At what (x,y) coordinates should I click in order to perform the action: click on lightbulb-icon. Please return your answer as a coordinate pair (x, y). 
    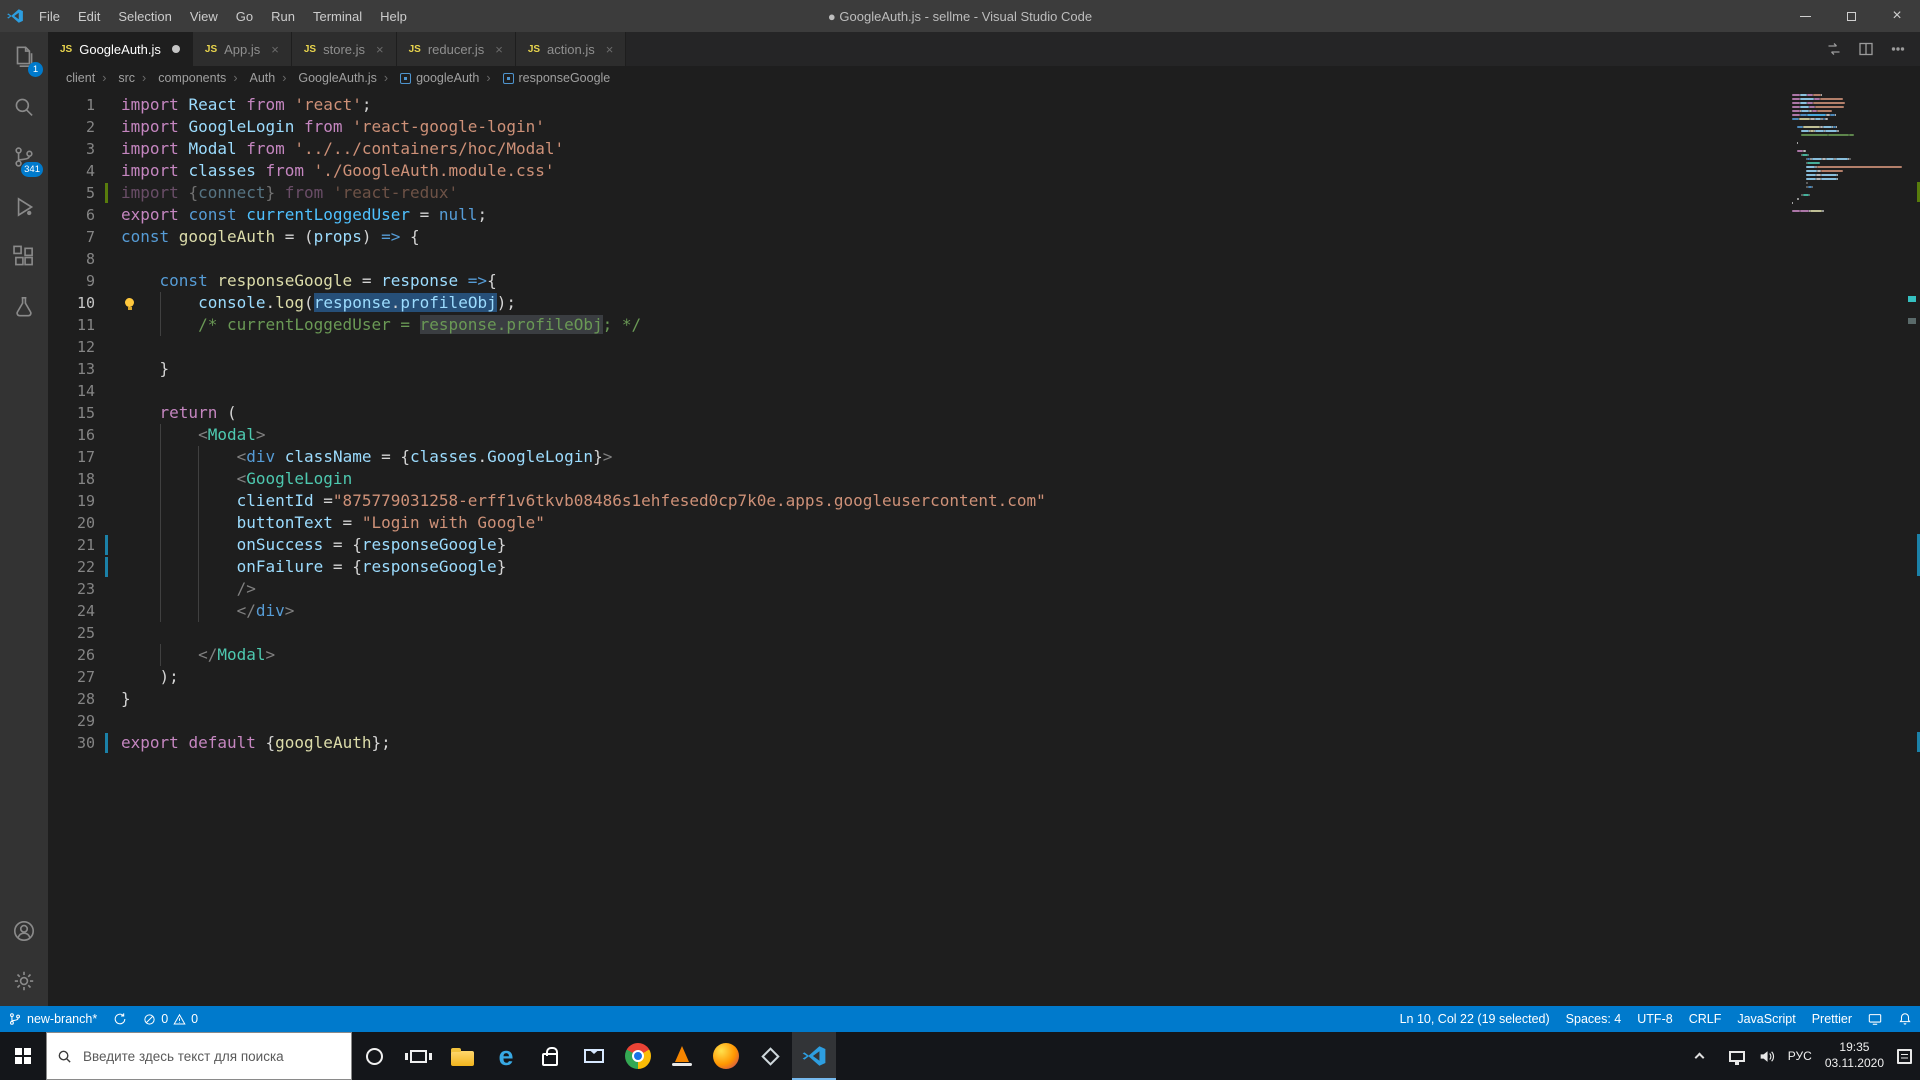
    Looking at the image, I should click on (129, 304).